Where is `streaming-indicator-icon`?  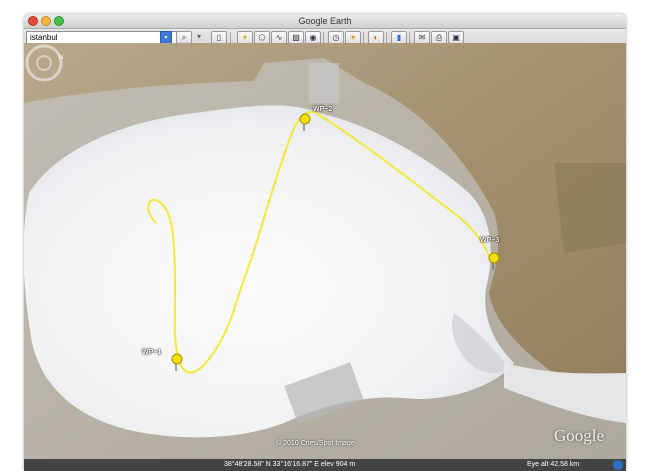
streaming-indicator-icon is located at coordinates (618, 465).